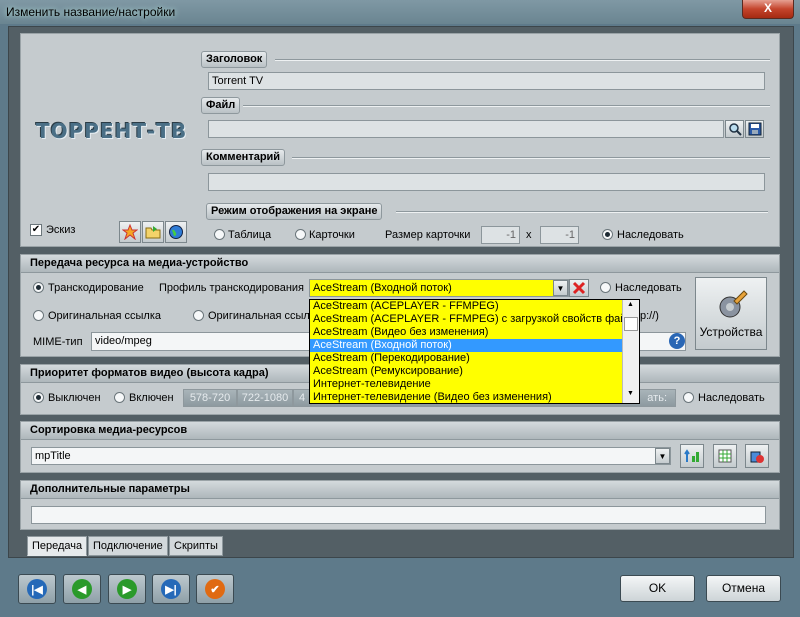 The height and width of the screenshot is (617, 800). Describe the element at coordinates (61, 230) in the screenshot. I see `sketch-label: Эскиз` at that location.